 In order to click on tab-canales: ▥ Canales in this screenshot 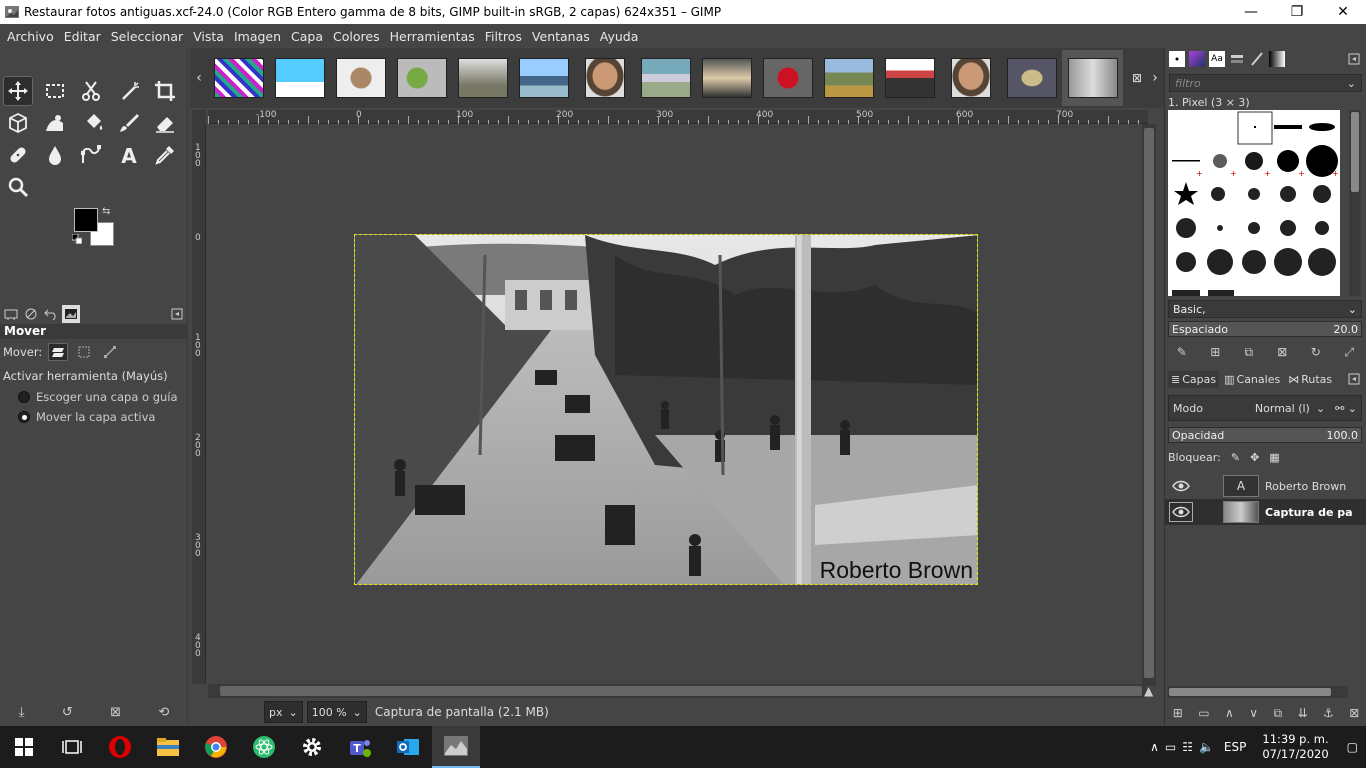, I will do `click(1252, 379)`.